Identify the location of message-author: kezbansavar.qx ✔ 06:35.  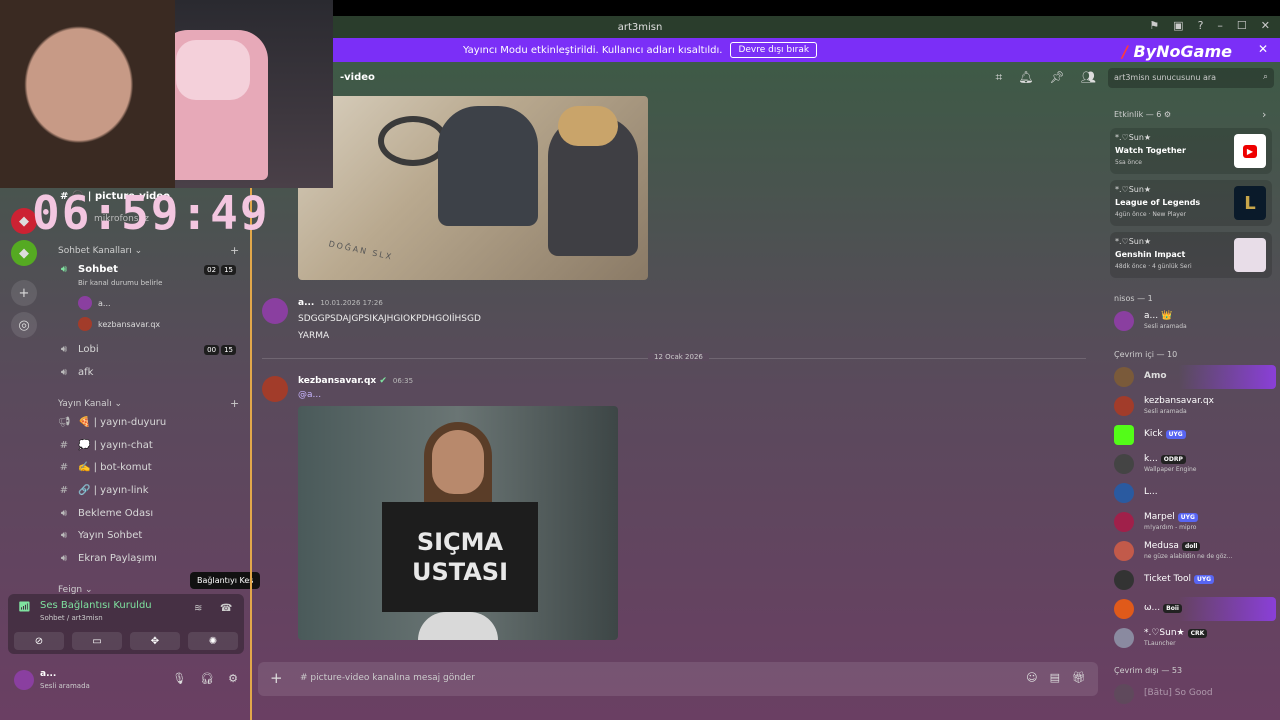
(355, 381).